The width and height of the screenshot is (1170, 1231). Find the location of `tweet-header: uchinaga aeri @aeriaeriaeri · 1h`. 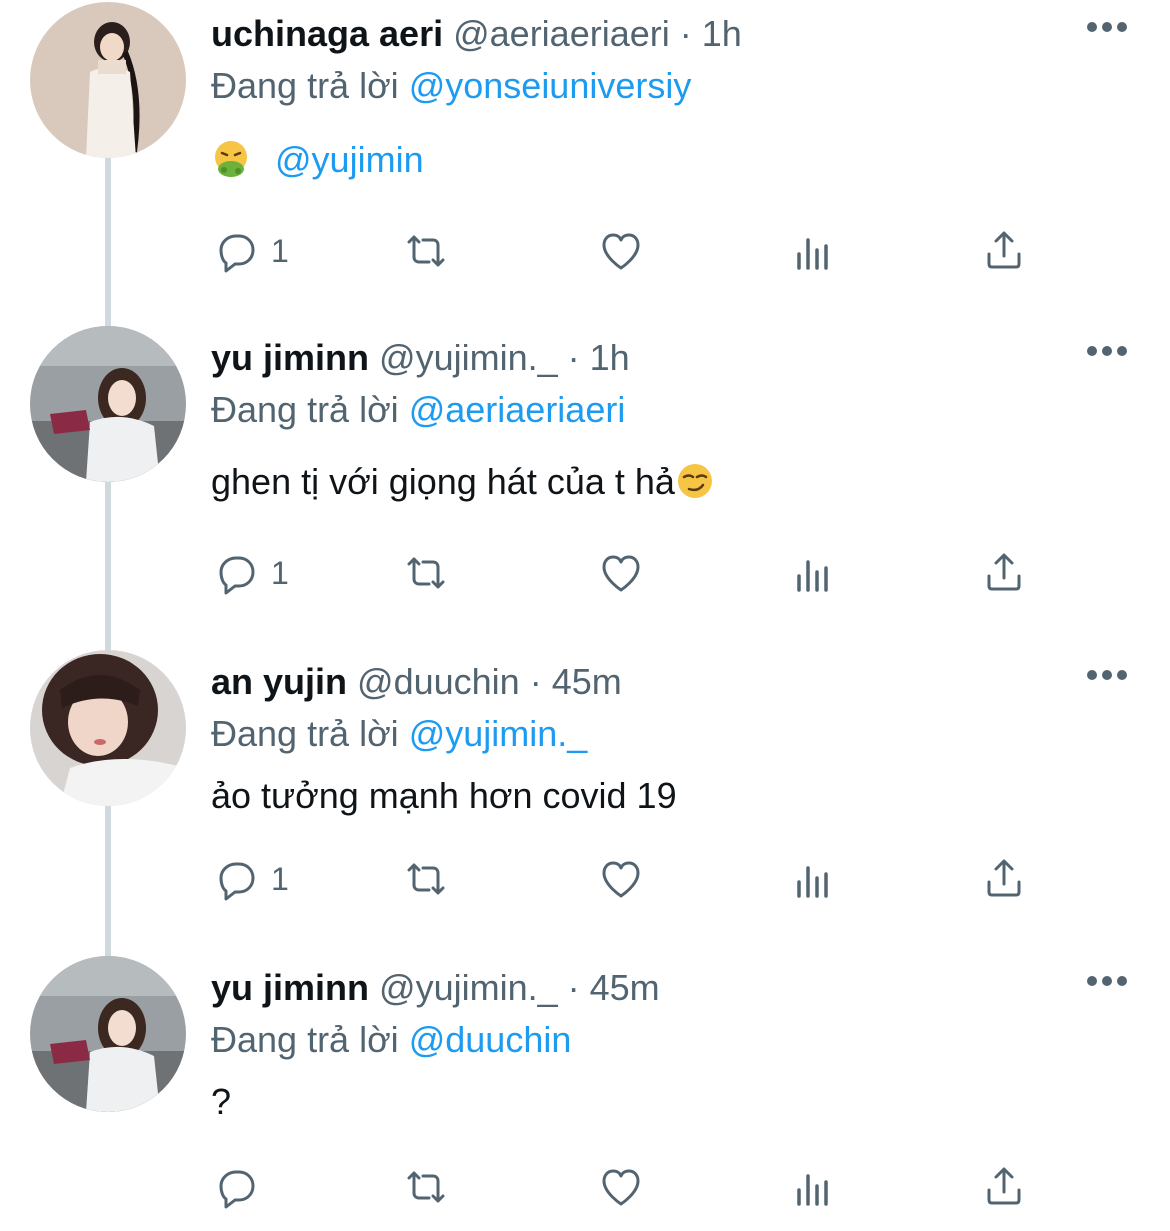

tweet-header: uchinaga aeri @aeriaeriaeri · 1h is located at coordinates (476, 34).